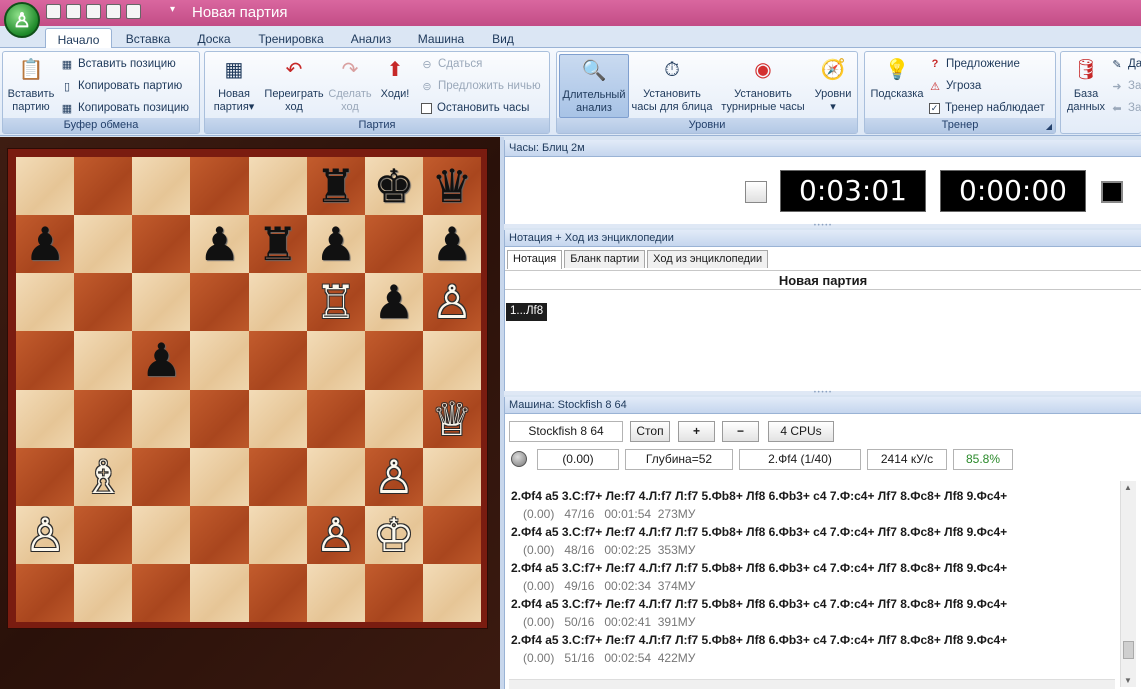  I want to click on scroll-down-icon: ▼, so click(1128, 680).